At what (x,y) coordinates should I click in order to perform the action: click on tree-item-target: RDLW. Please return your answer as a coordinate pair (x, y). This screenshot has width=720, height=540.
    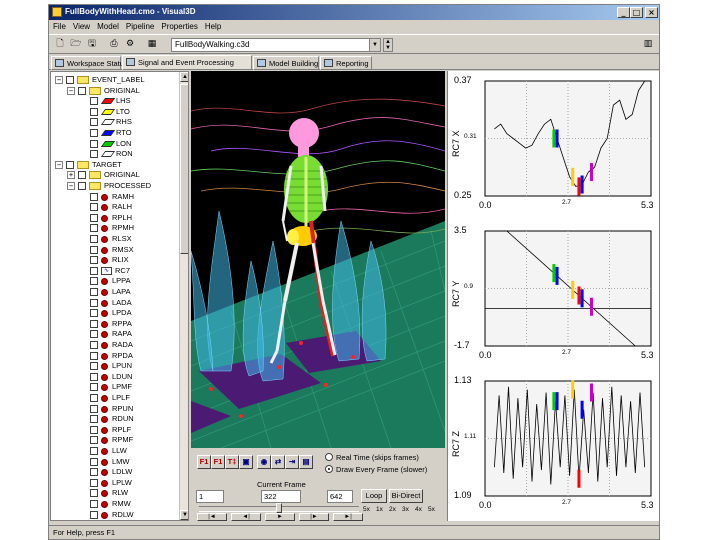
    Looking at the image, I should click on (114, 515).